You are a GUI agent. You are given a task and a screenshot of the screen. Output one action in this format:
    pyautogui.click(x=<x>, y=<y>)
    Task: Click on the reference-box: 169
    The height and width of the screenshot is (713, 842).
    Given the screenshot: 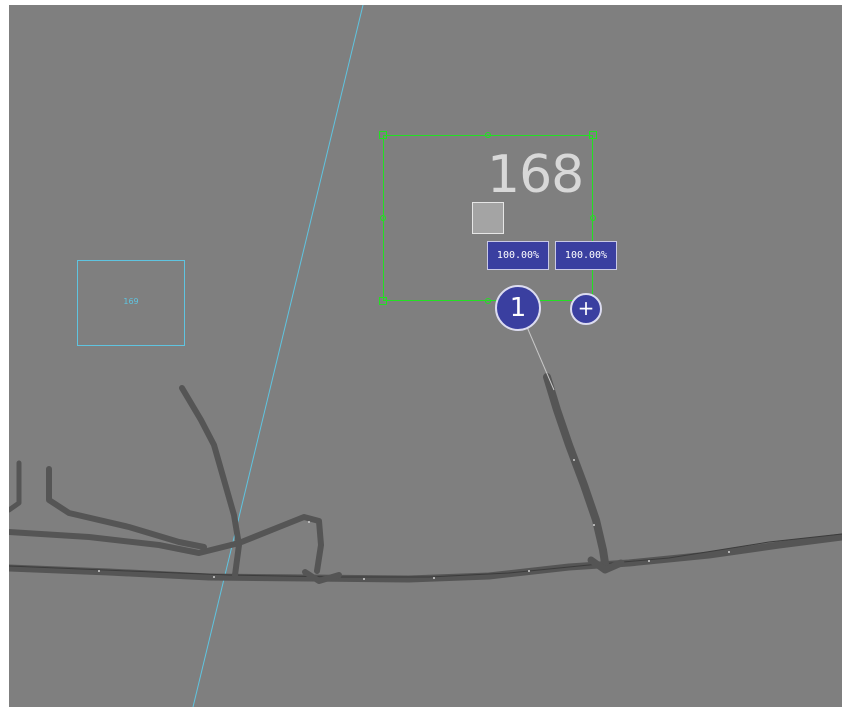 What is the action you would take?
    pyautogui.click(x=131, y=303)
    